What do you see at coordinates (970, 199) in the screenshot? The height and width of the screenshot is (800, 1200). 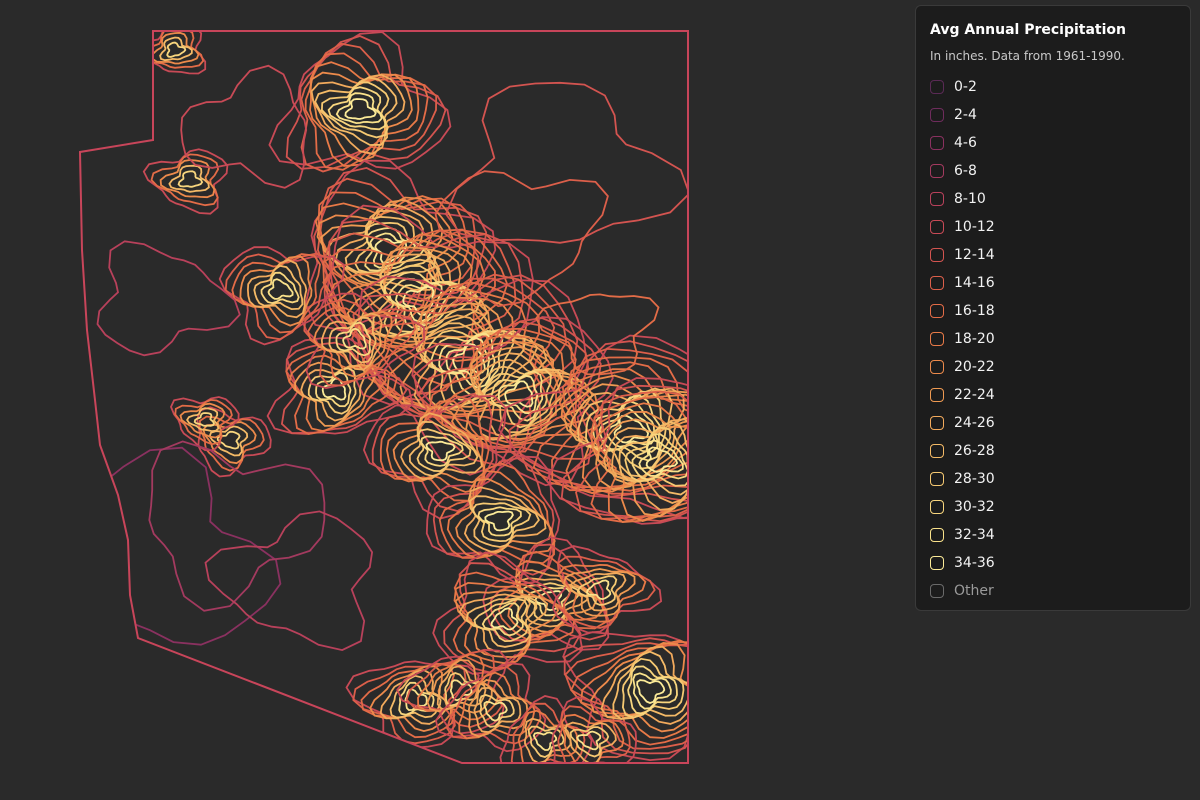 I see `legend-item-label: 8-10` at bounding box center [970, 199].